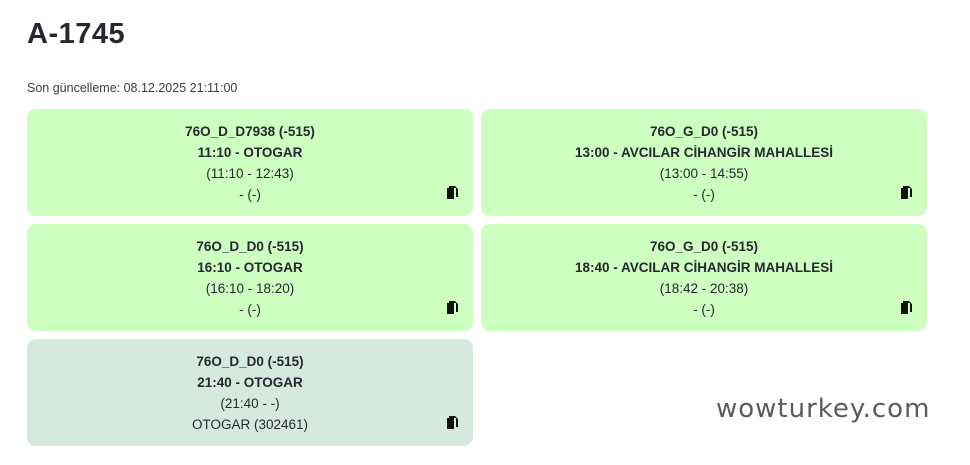  Describe the element at coordinates (704, 267) in the screenshot. I see `trip-departure: 18:40 - AVCILAR CİHANGİR MAHALLESİ` at that location.